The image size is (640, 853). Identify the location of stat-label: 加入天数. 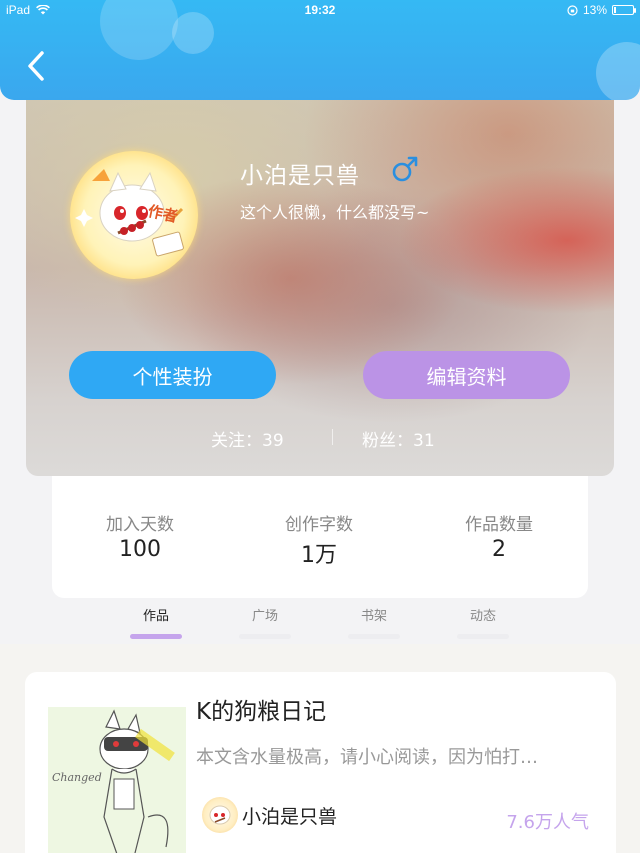
(140, 525).